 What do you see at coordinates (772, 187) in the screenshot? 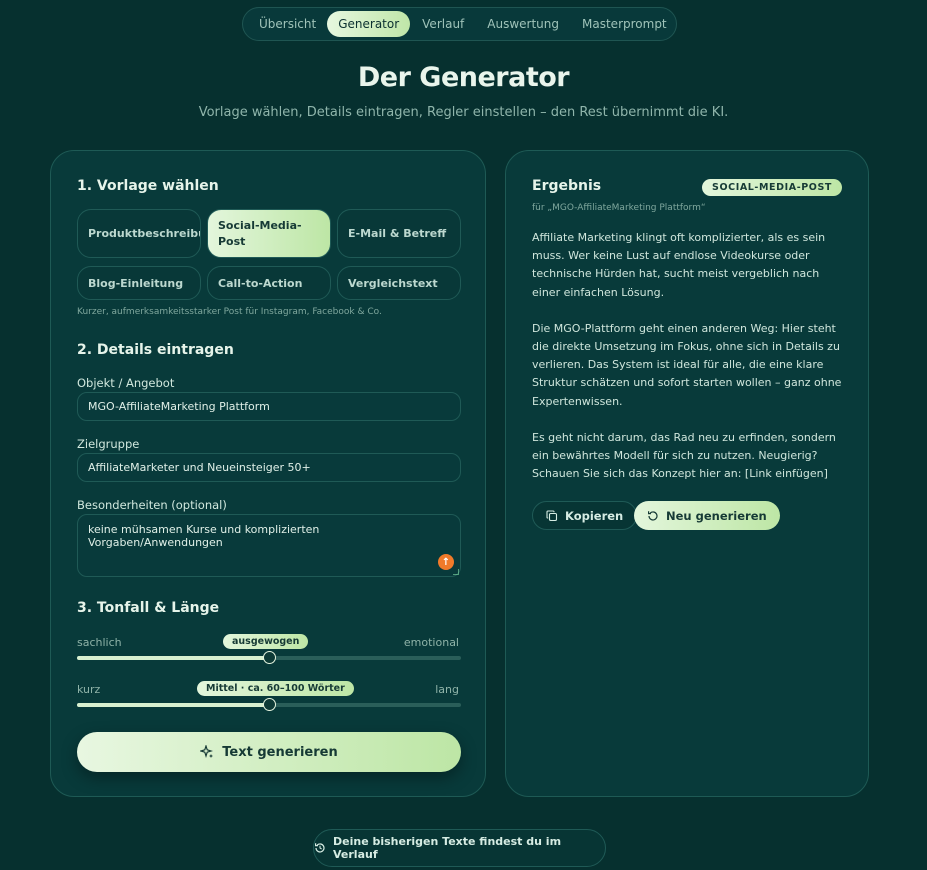
I see `result-type-badge: SOCIAL-MEDIA-POST` at bounding box center [772, 187].